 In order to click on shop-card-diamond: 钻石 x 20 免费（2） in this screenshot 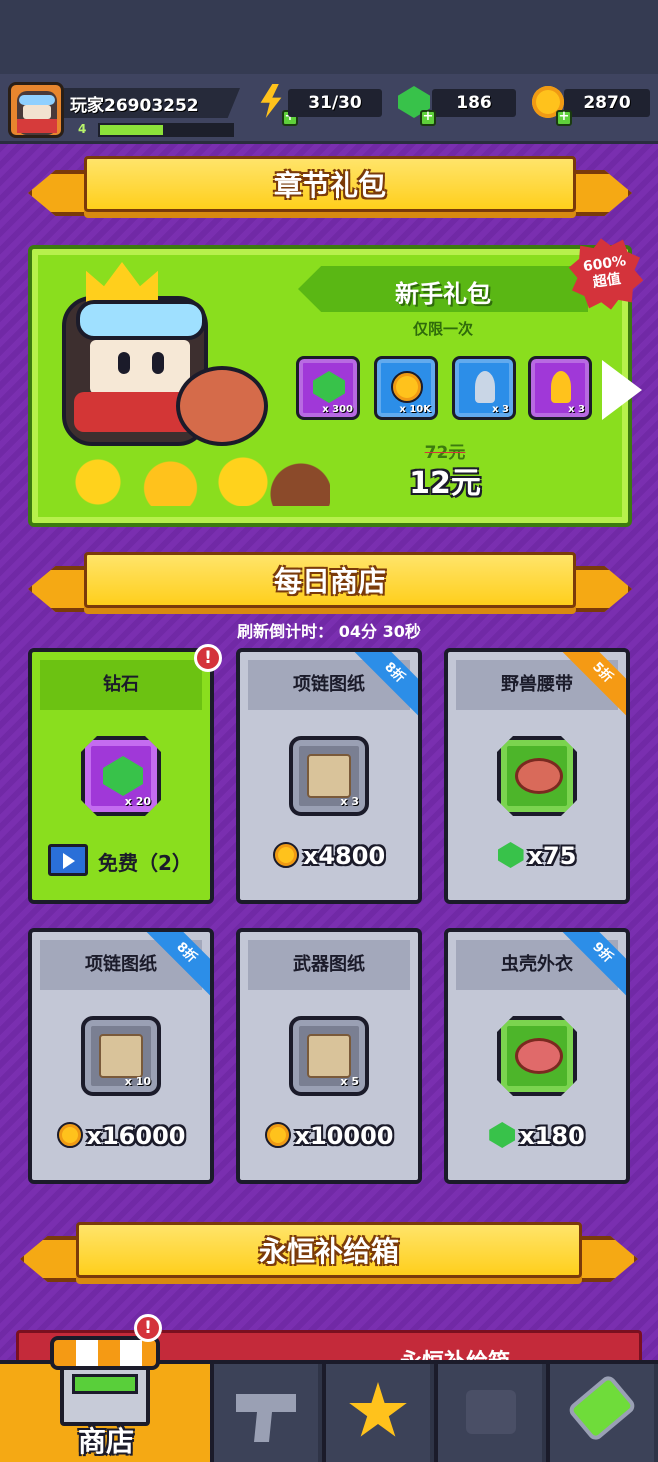, I will do `click(121, 776)`.